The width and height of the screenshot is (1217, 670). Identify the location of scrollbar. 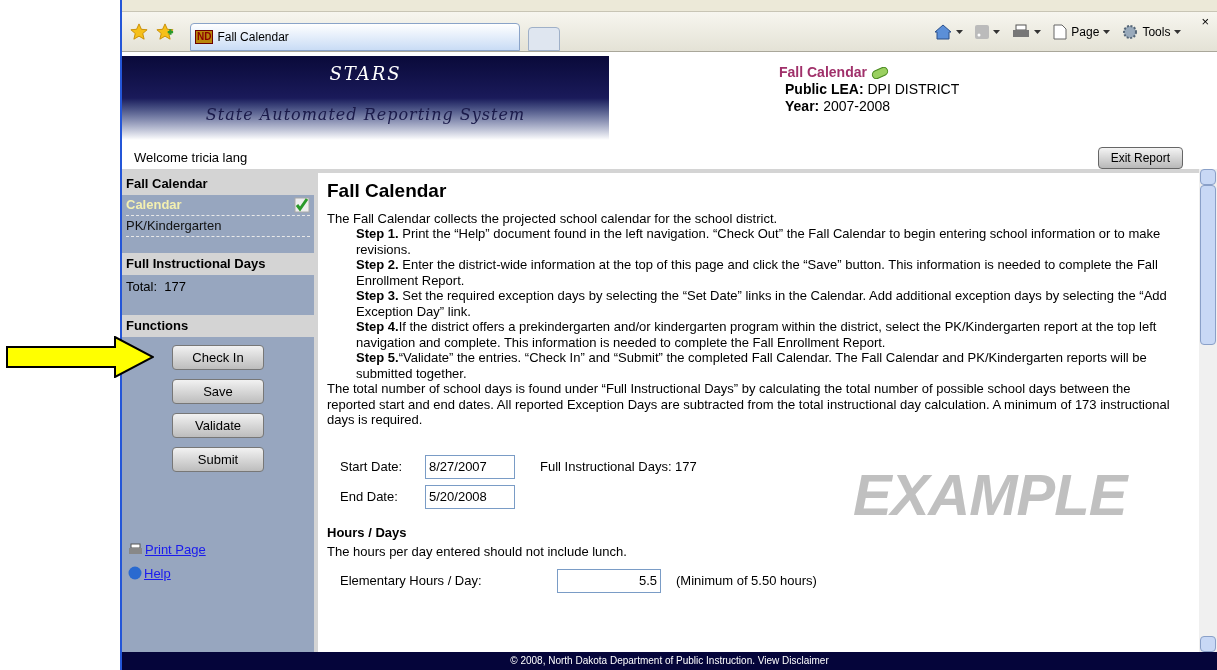
(1208, 410).